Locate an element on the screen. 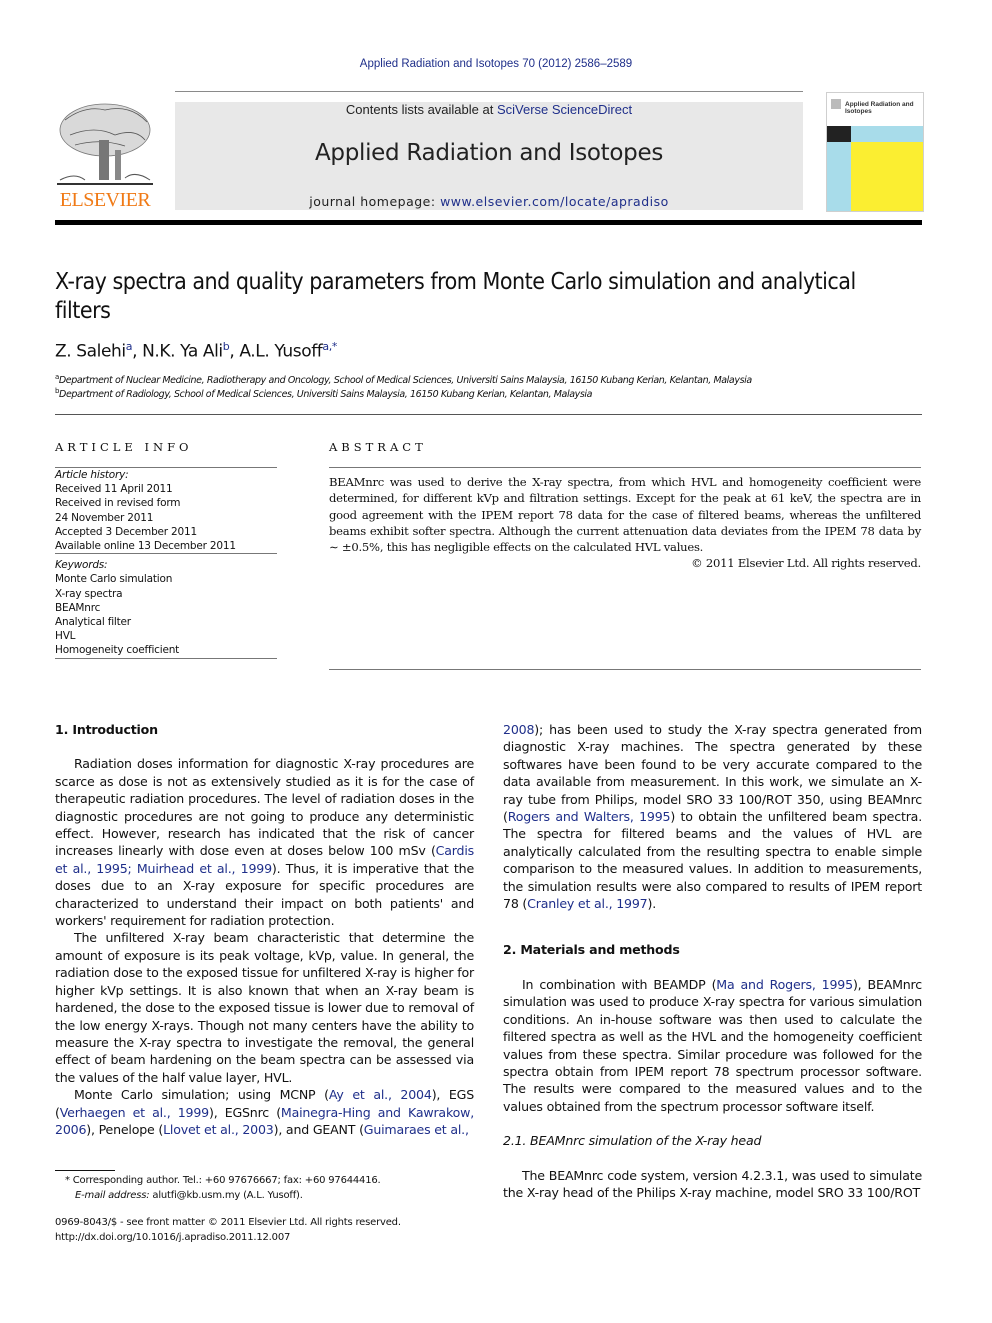 The width and height of the screenshot is (992, 1323). cover-publisher-icon is located at coordinates (836, 104).